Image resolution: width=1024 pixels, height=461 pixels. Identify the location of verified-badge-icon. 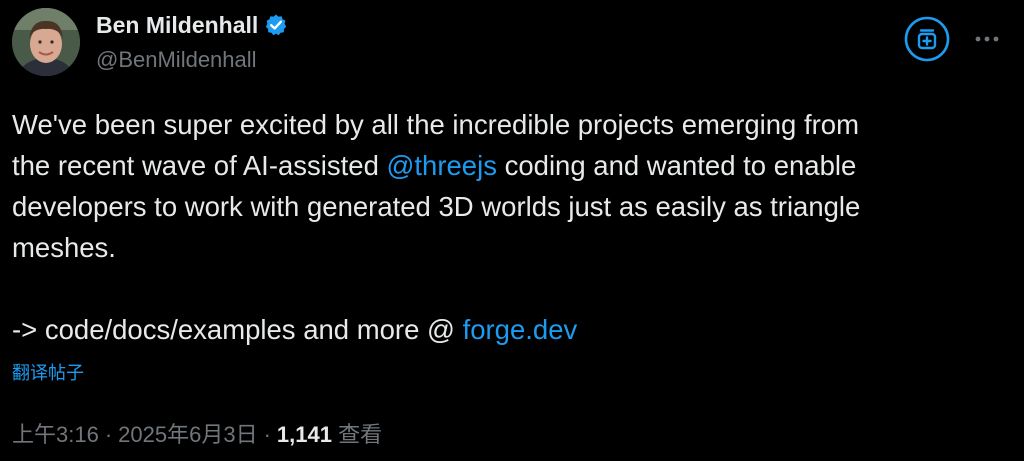
(276, 25).